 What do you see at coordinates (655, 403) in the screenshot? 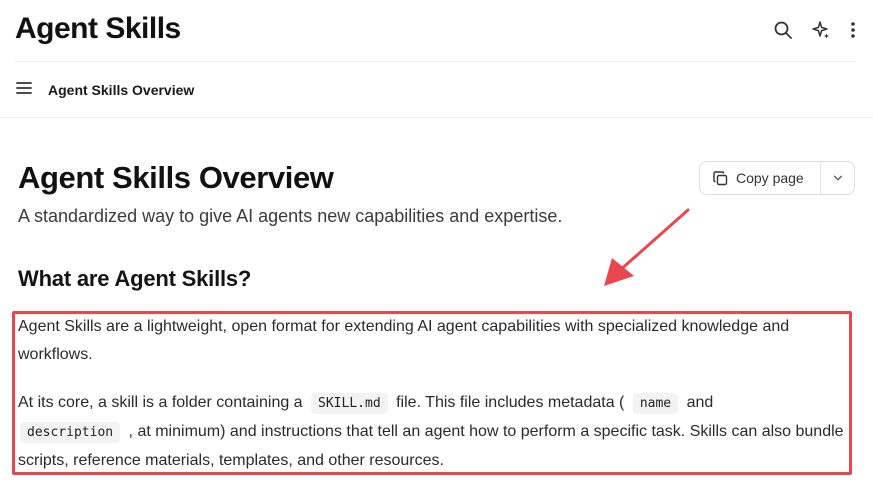
I see `code-name: name` at bounding box center [655, 403].